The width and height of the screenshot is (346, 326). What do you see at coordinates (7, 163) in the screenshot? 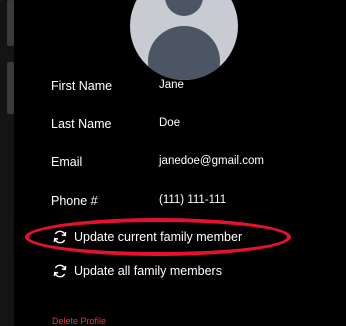
I see `phone-bezel` at bounding box center [7, 163].